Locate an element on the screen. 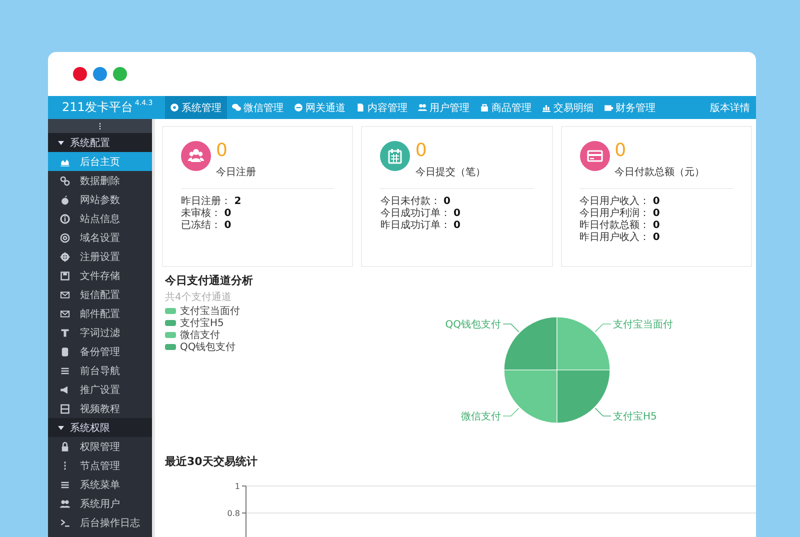 The height and width of the screenshot is (537, 800). stat-line: 昨日注册： 2 is located at coordinates (211, 202).